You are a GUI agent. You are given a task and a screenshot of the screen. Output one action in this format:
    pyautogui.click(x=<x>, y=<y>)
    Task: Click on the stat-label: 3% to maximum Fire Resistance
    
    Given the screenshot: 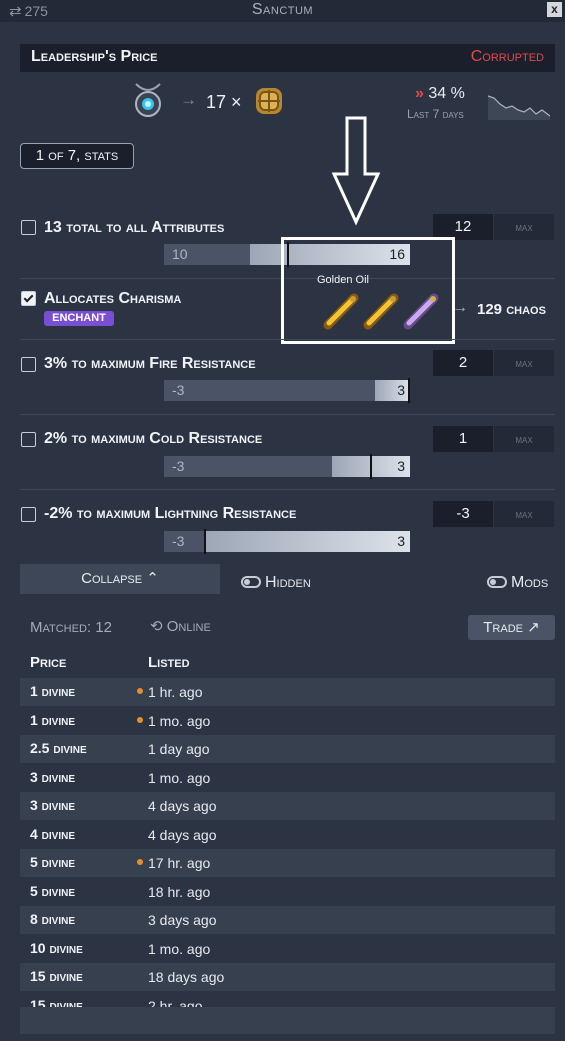 What is the action you would take?
    pyautogui.click(x=150, y=363)
    